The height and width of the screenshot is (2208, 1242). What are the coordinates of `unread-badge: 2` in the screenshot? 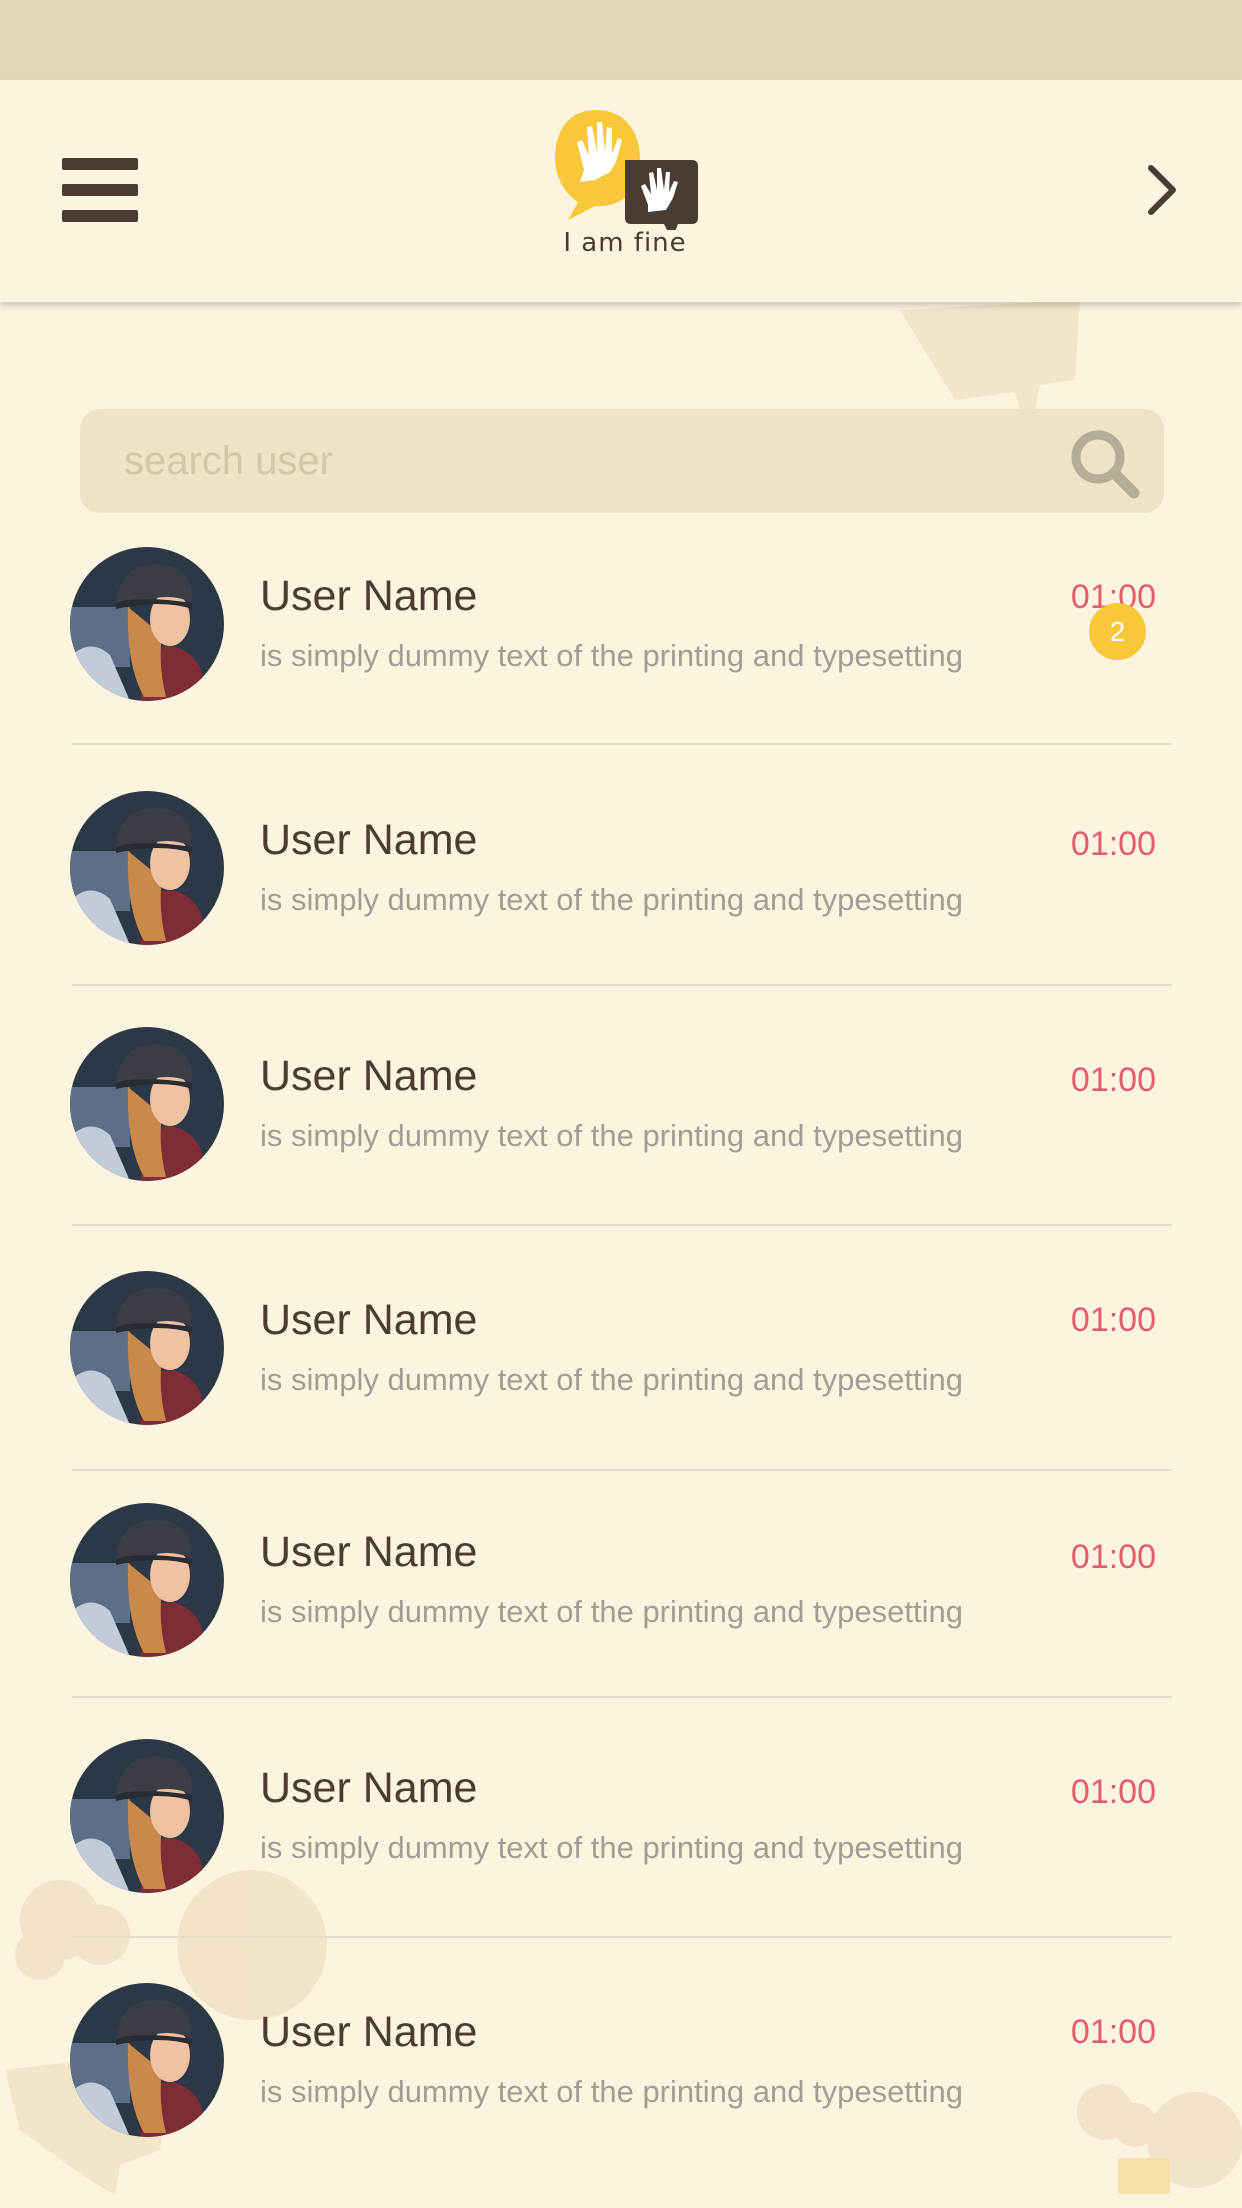 It's located at (1117, 631).